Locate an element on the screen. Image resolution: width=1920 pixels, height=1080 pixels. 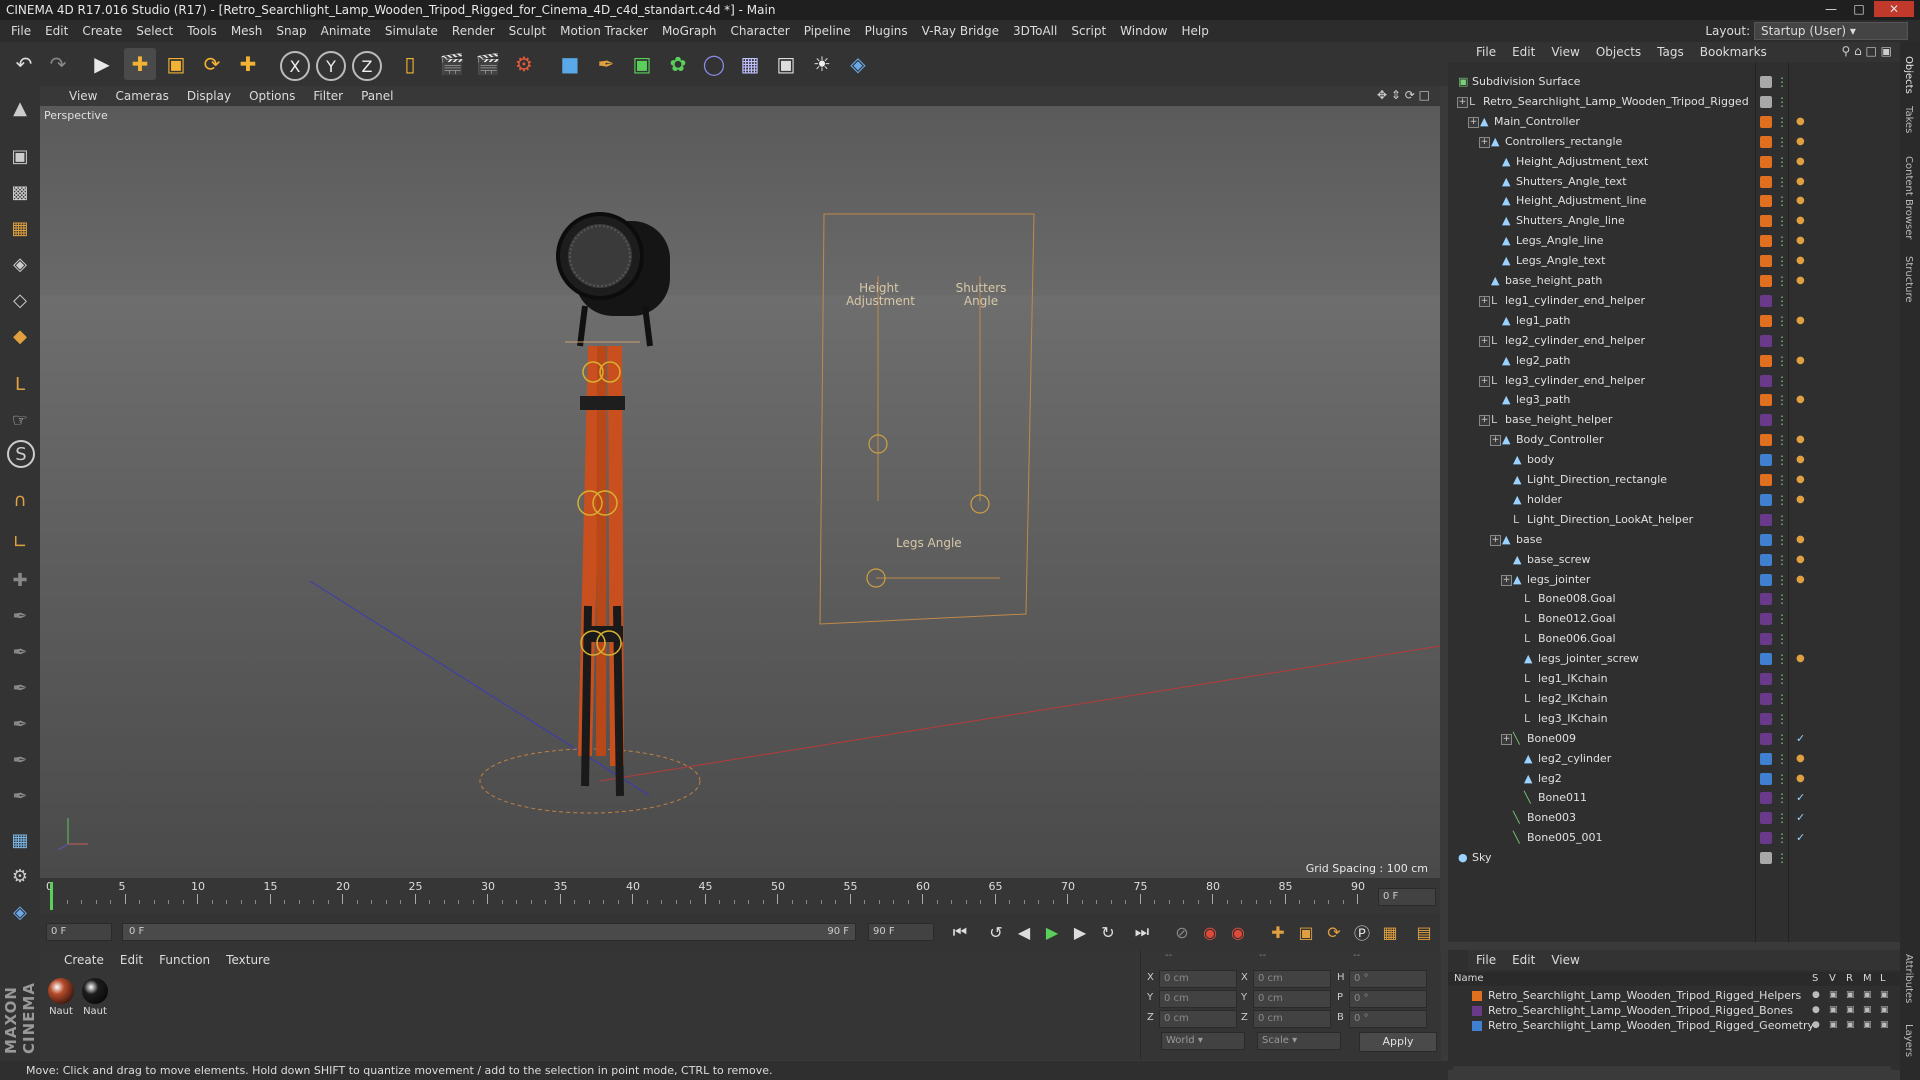
menu-v-ray-bridge: V-Ray Bridge is located at coordinates (960, 31).